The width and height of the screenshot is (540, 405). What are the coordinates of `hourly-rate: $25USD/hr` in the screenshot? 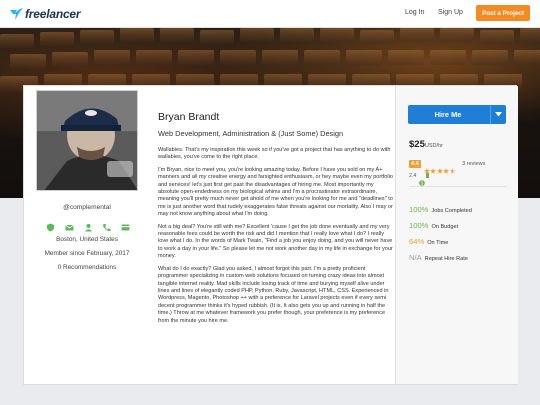 It's located at (426, 144).